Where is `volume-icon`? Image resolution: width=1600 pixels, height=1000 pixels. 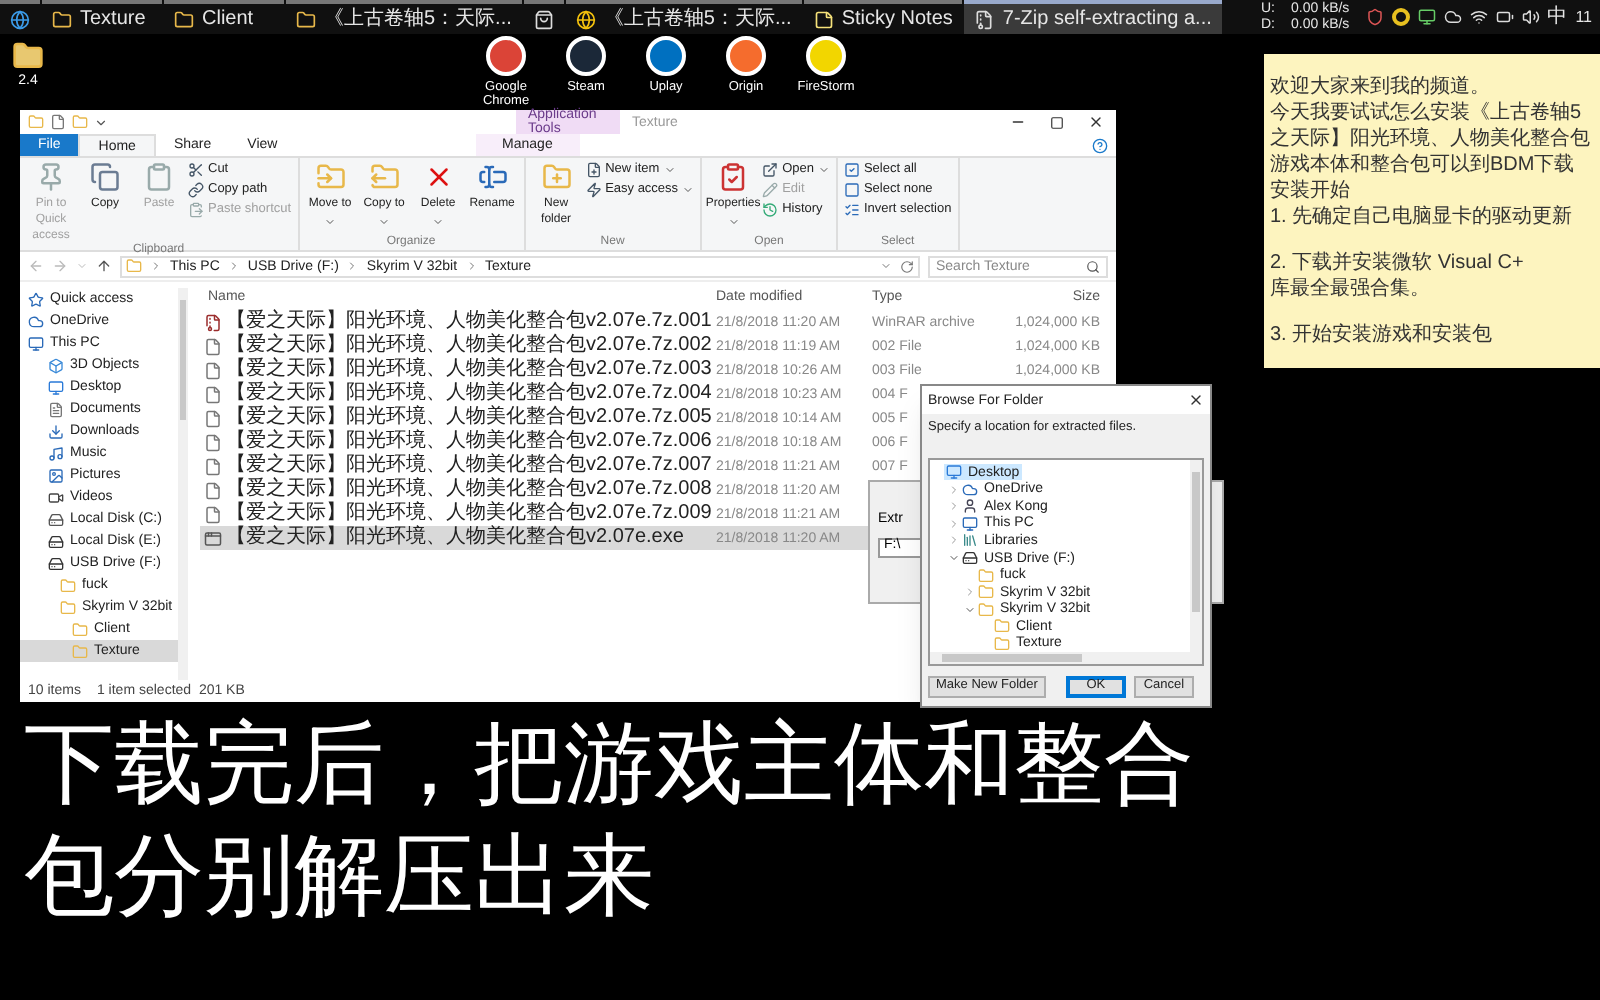 volume-icon is located at coordinates (1530, 17).